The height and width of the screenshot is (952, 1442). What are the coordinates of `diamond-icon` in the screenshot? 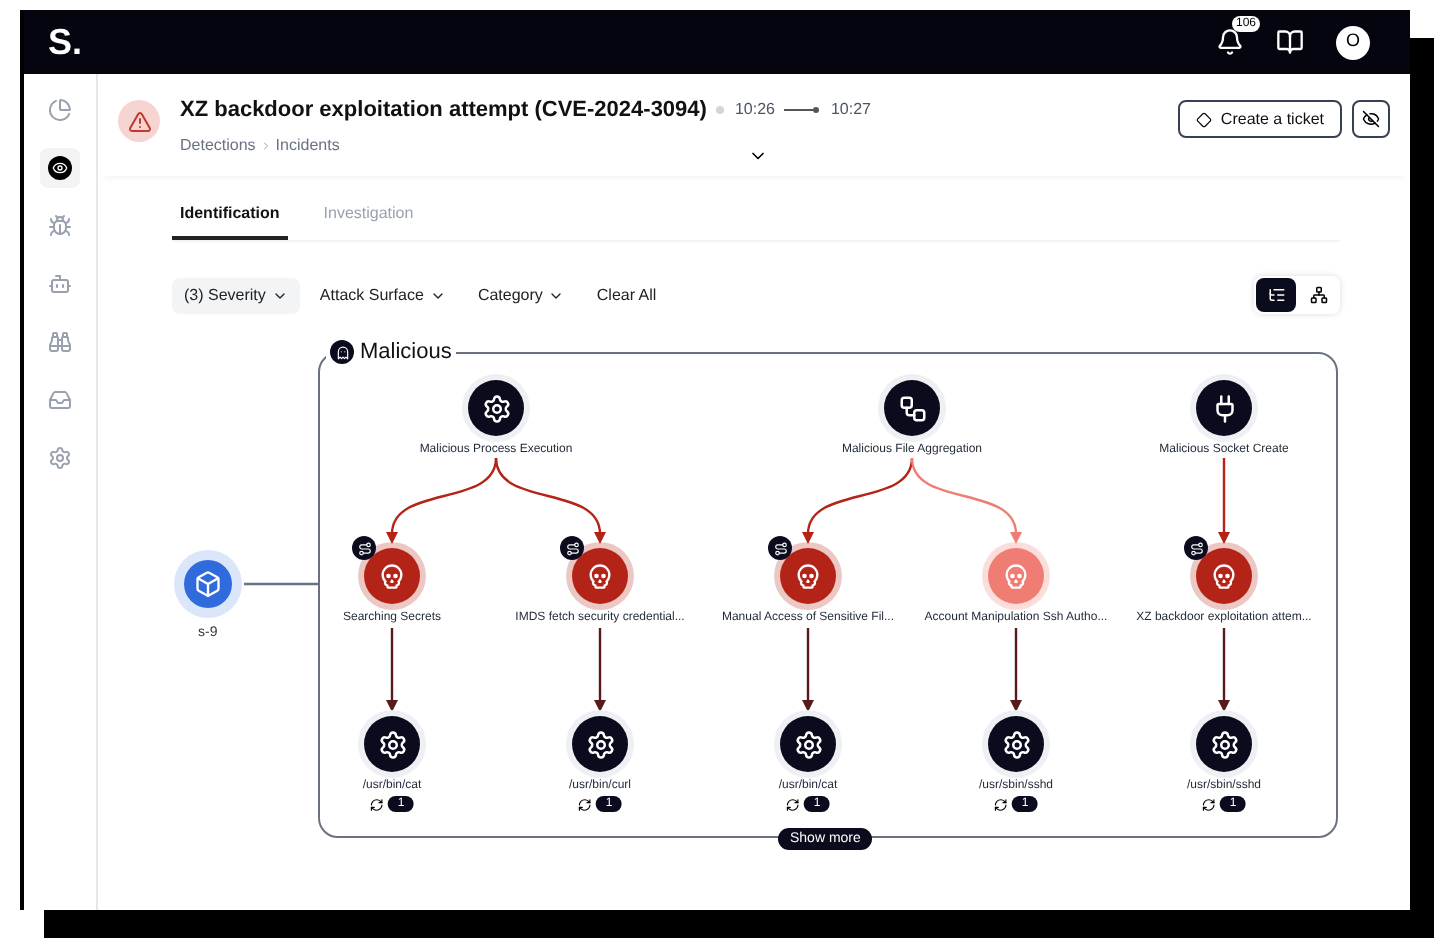 It's located at (1204, 119).